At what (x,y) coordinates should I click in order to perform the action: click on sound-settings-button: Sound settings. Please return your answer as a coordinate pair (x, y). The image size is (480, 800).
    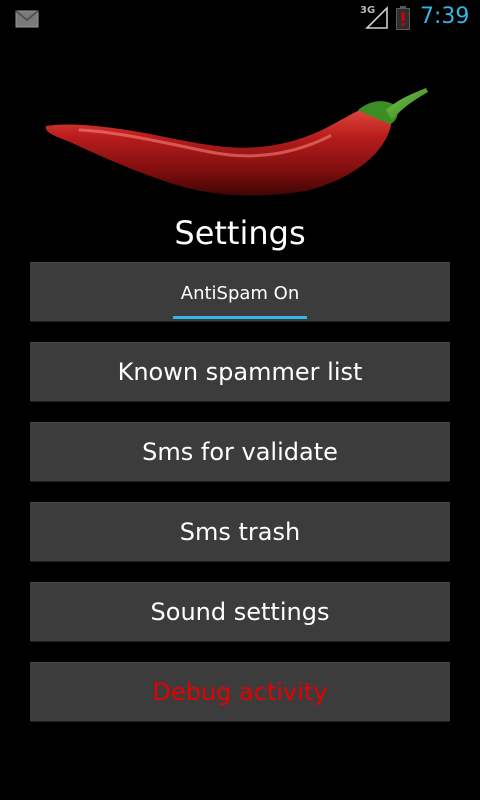
    Looking at the image, I should click on (240, 612).